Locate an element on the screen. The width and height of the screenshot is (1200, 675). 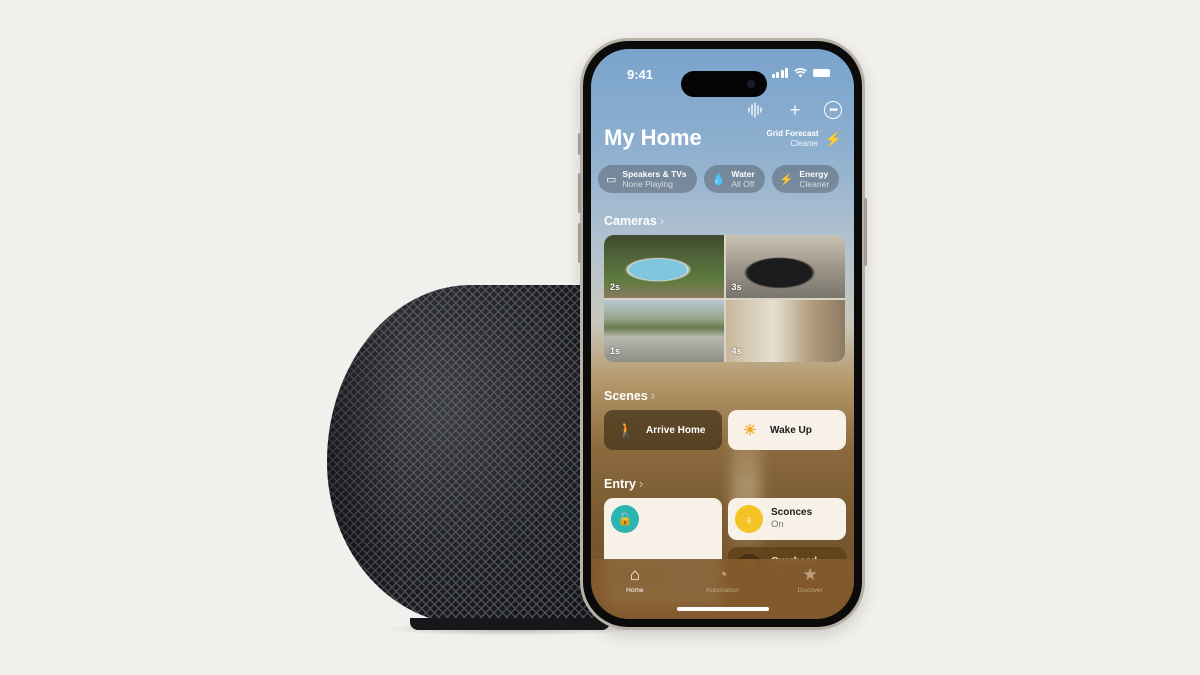
volume-down-button is located at coordinates (579, 243).